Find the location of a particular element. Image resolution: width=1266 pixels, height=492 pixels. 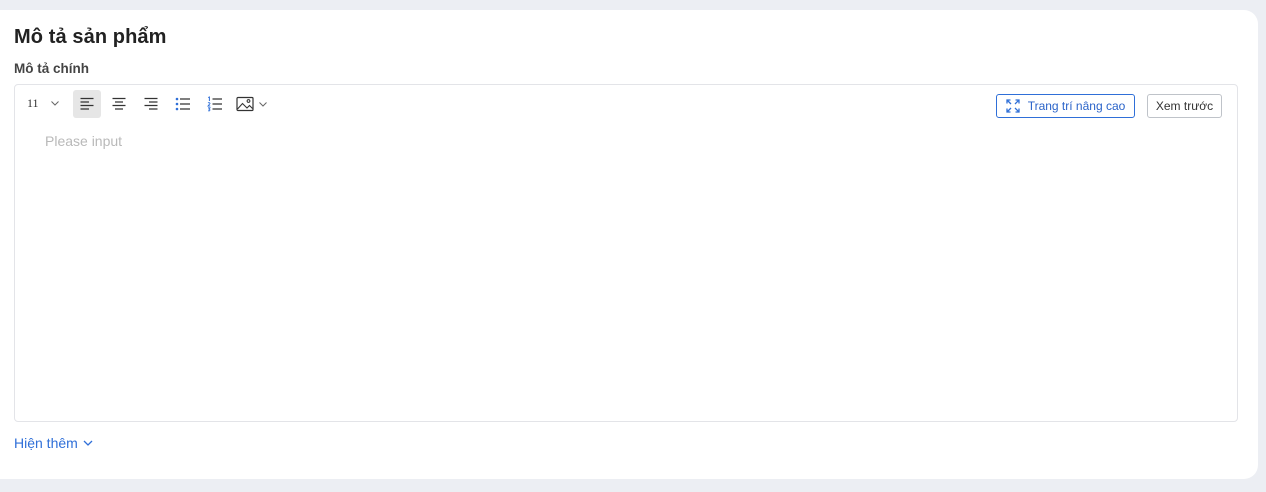

fullscreen-icon is located at coordinates (1013, 106).